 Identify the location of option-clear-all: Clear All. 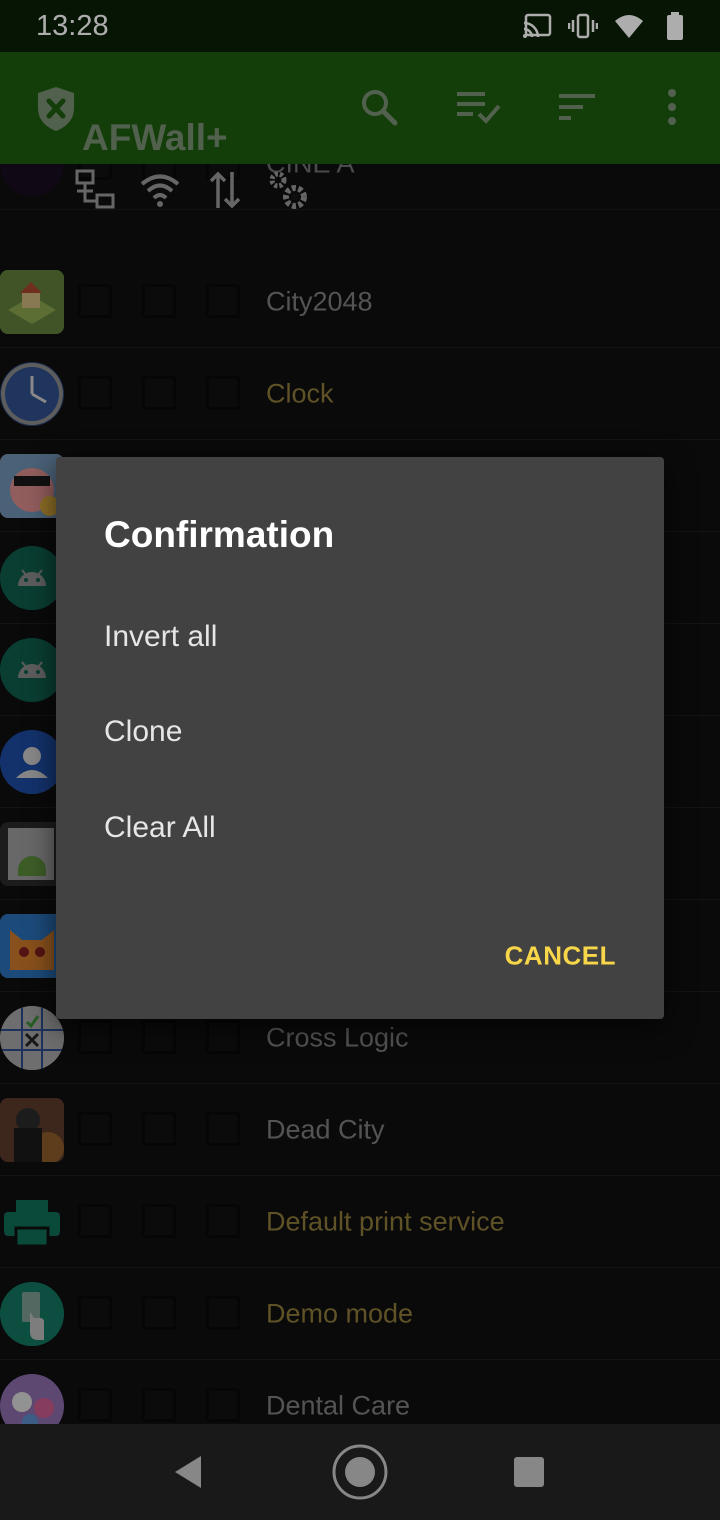
(160, 828).